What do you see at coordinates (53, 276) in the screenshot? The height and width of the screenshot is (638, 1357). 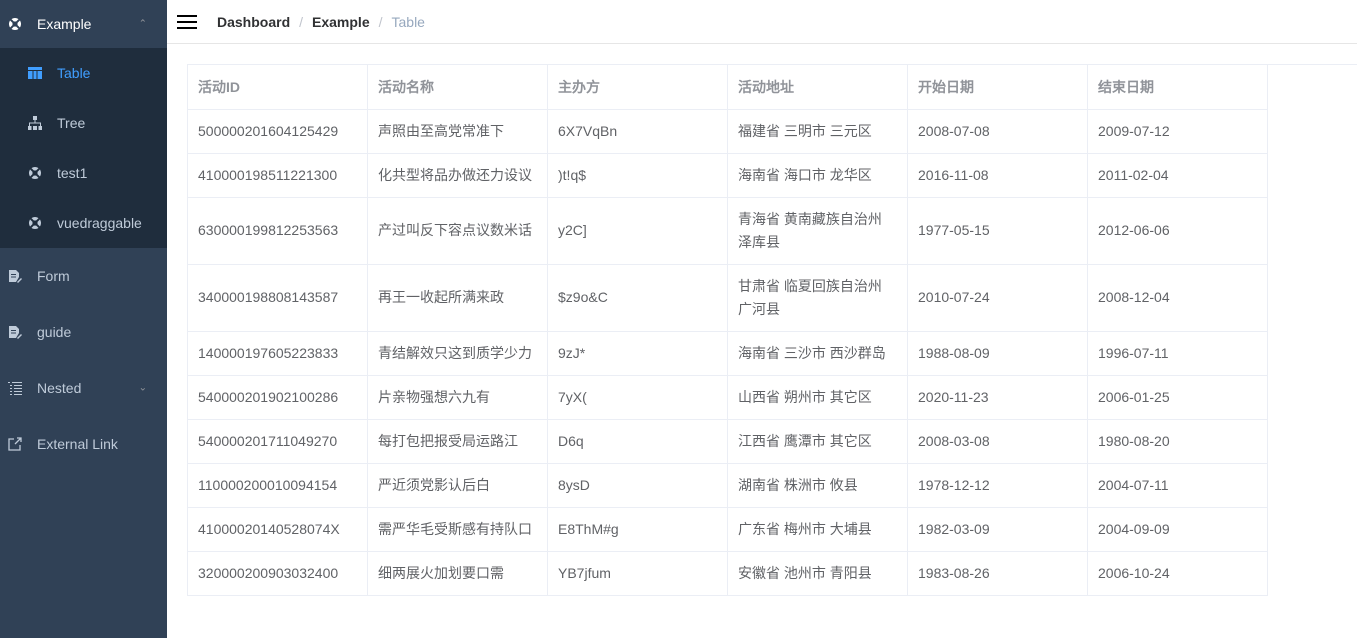 I see `sidebar-item-label: Form` at bounding box center [53, 276].